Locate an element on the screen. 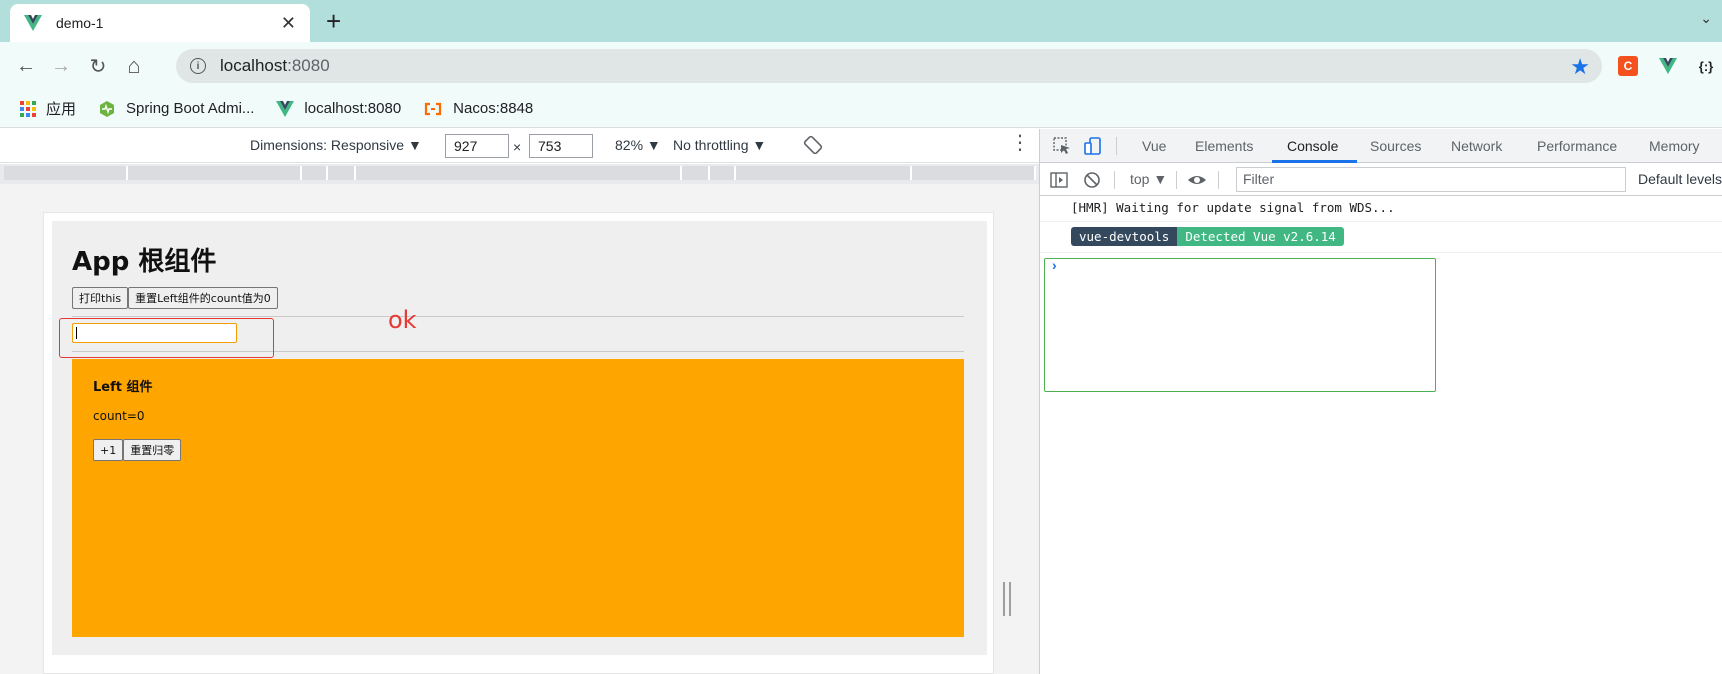 This screenshot has height=674, width=1722. console-message: vue-devtools Detected Vue v2.6.14 is located at coordinates (1381, 238).